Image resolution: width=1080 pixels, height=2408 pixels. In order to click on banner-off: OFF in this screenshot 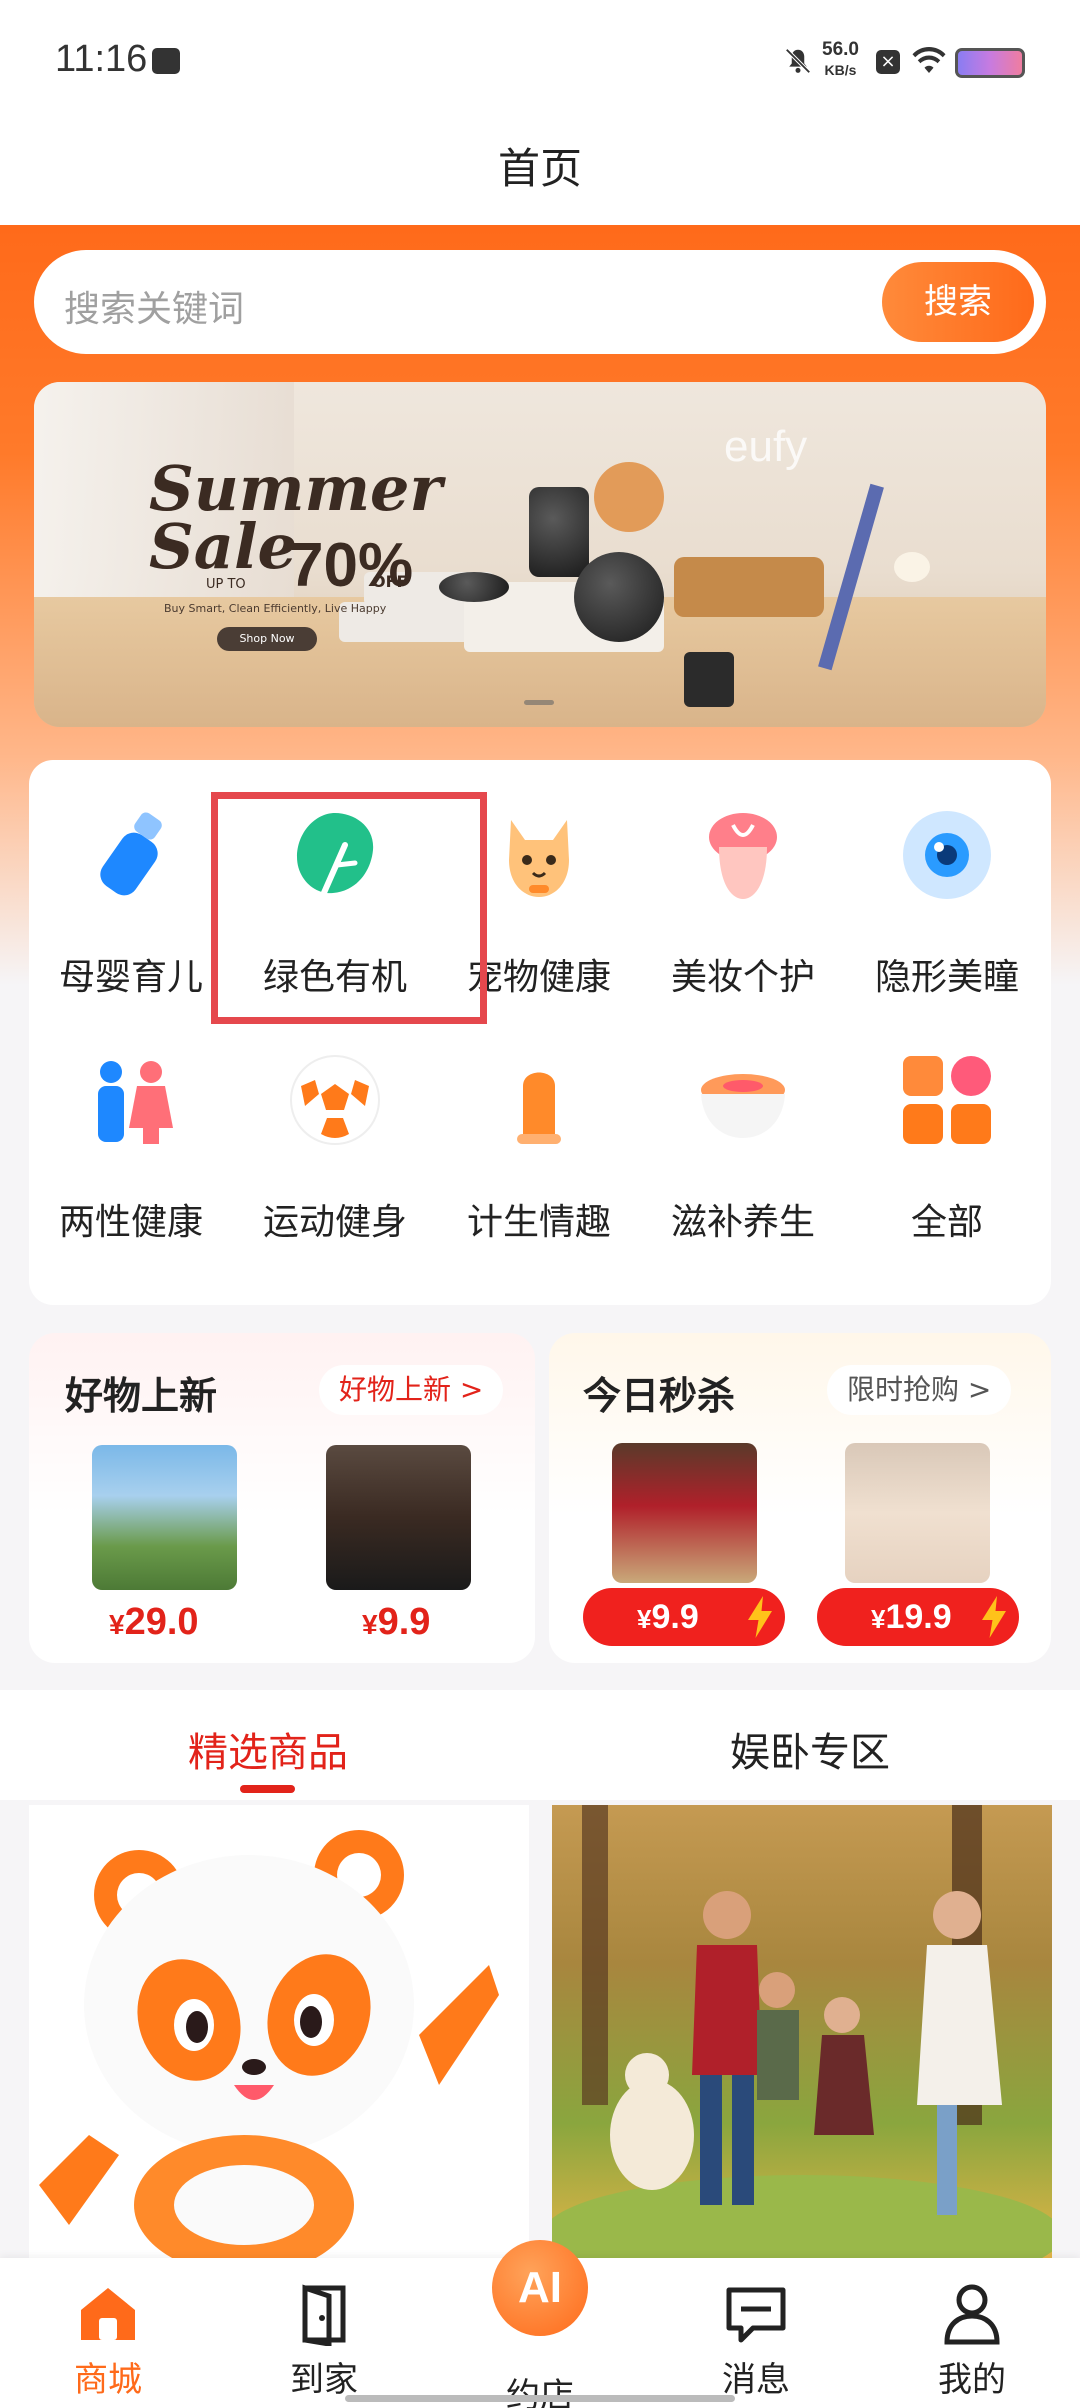, I will do `click(390, 581)`.